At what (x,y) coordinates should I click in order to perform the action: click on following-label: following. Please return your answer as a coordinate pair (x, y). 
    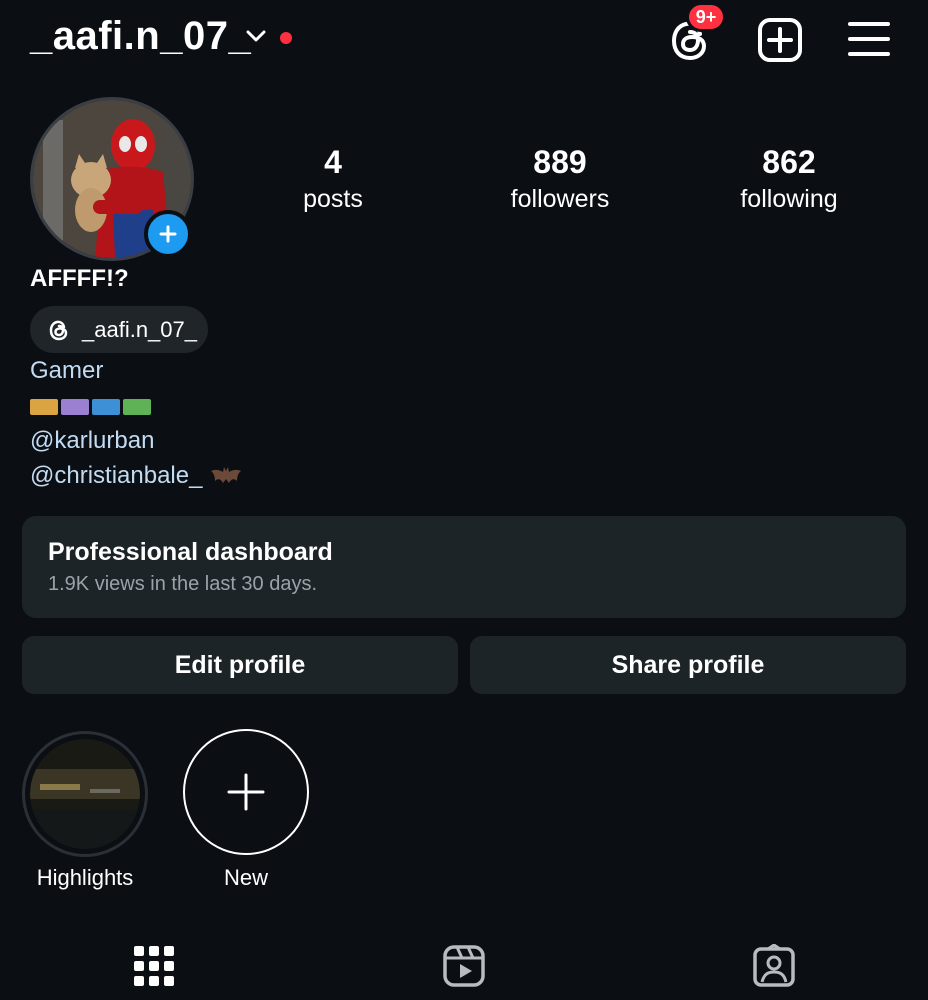
    Looking at the image, I should click on (789, 199).